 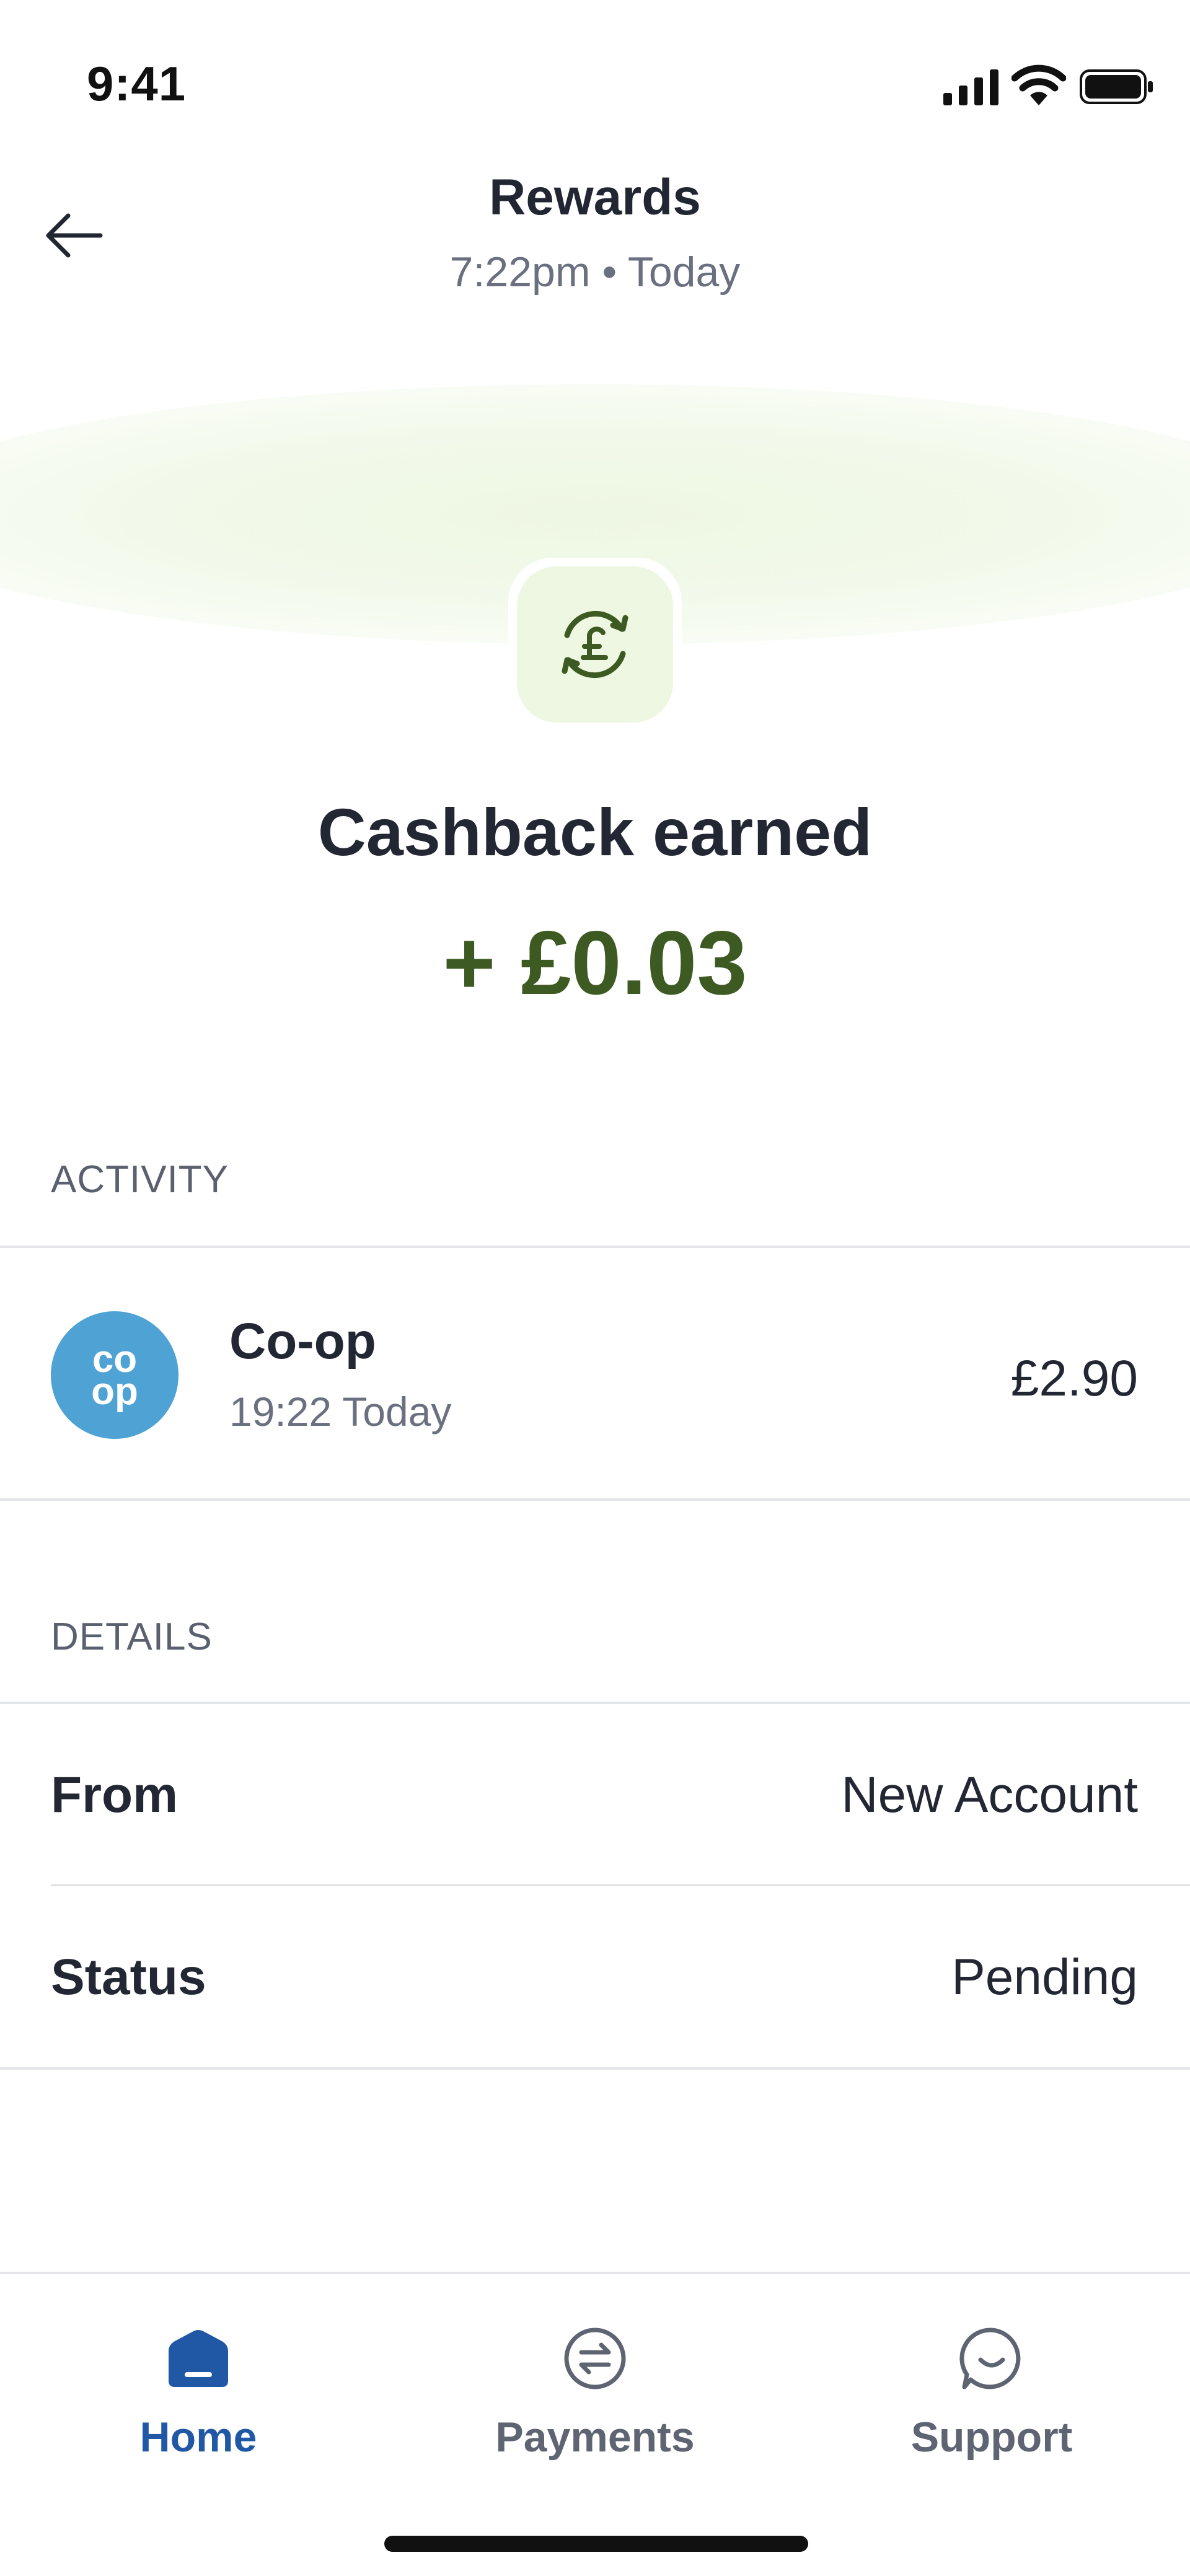 What do you see at coordinates (595, 2438) in the screenshot?
I see `tab-payments-label: Payments` at bounding box center [595, 2438].